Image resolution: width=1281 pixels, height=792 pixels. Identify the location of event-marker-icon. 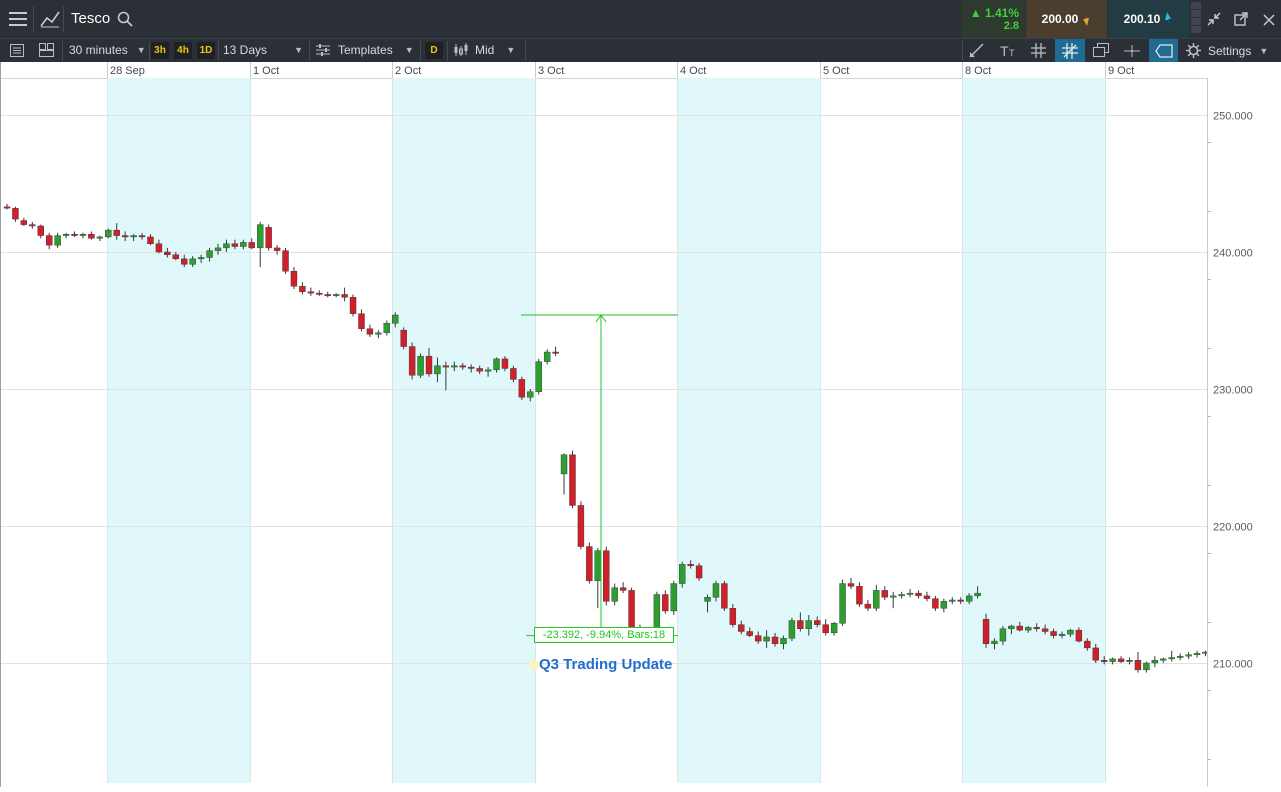
(534, 665).